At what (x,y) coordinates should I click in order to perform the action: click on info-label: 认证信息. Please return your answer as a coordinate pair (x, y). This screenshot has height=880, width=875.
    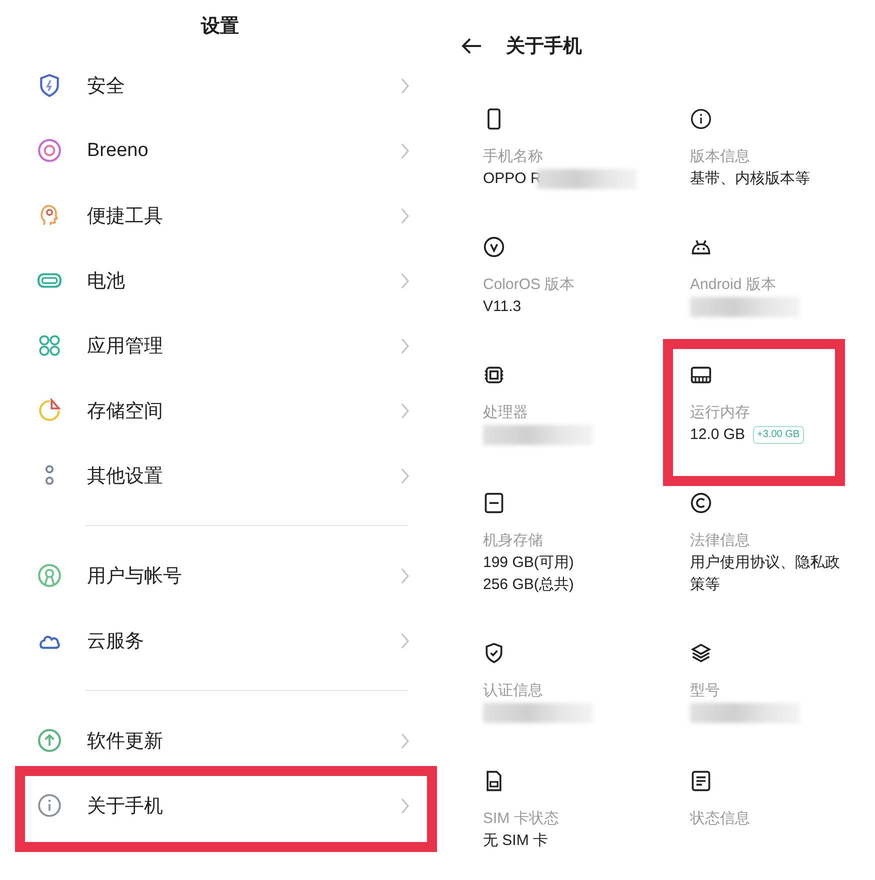
    Looking at the image, I should click on (513, 691).